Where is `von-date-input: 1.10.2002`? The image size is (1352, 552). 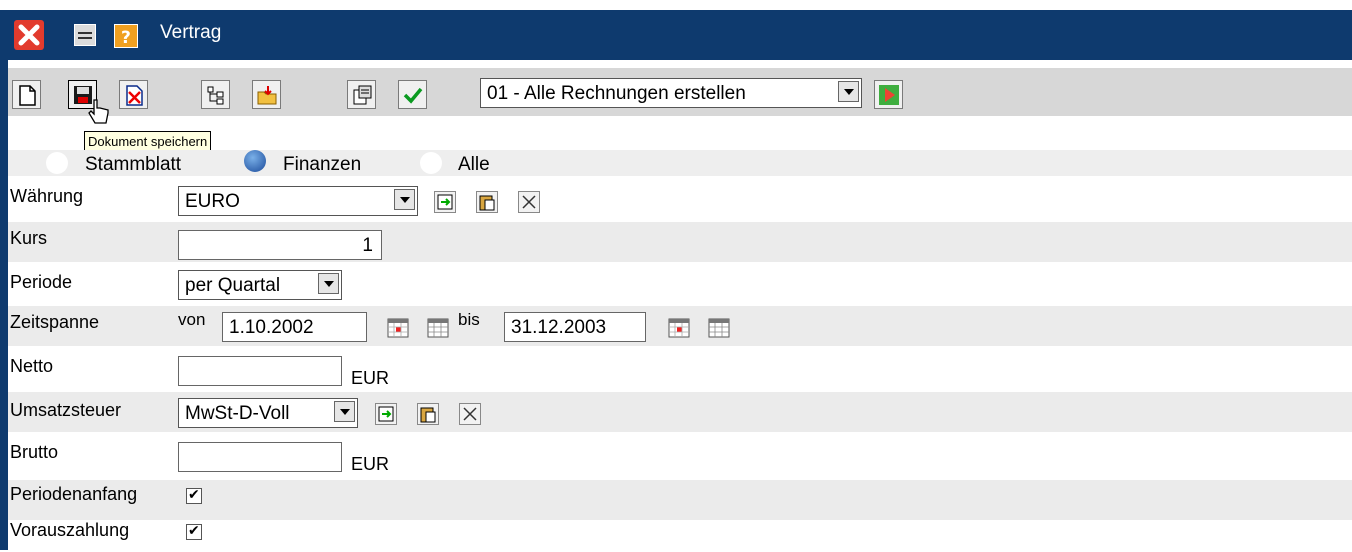
von-date-input: 1.10.2002 is located at coordinates (294, 327).